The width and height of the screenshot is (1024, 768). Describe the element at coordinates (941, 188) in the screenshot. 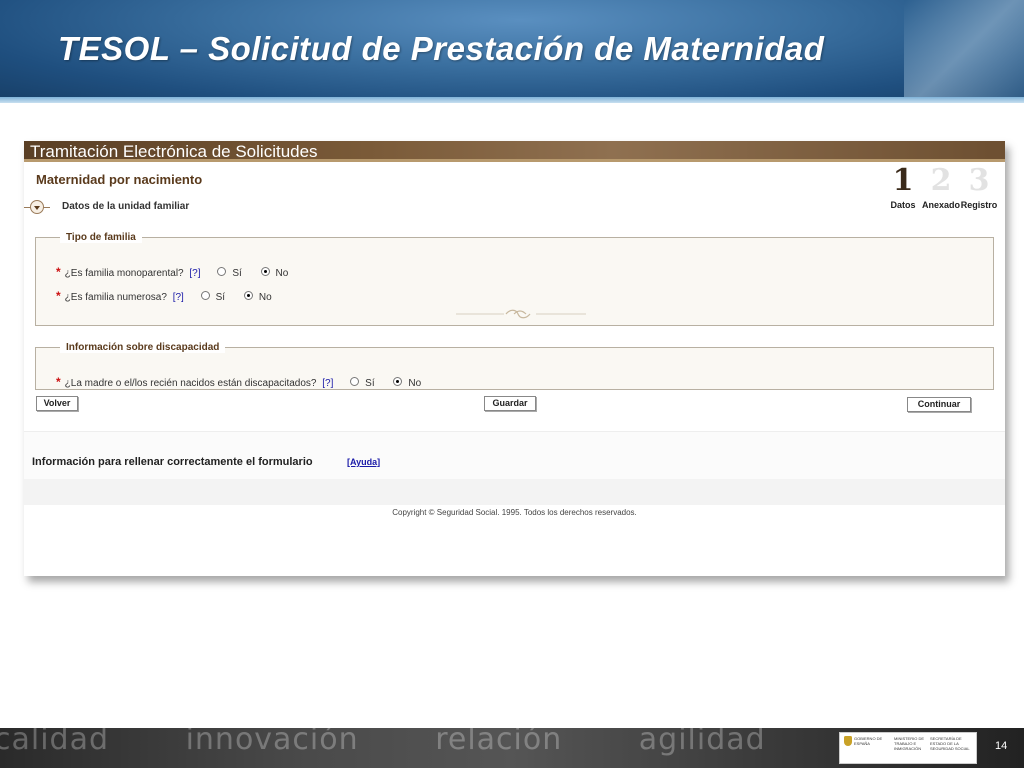

I see `wizard-steps: 1 Datos 2 Anexado 3 Registro` at that location.